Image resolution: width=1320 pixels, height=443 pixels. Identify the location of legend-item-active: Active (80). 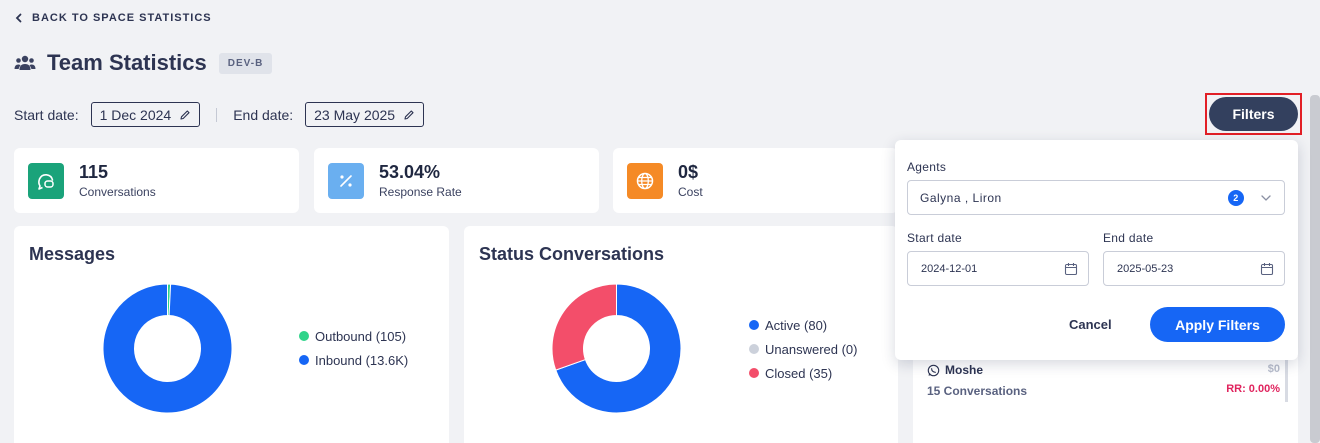
(803, 325).